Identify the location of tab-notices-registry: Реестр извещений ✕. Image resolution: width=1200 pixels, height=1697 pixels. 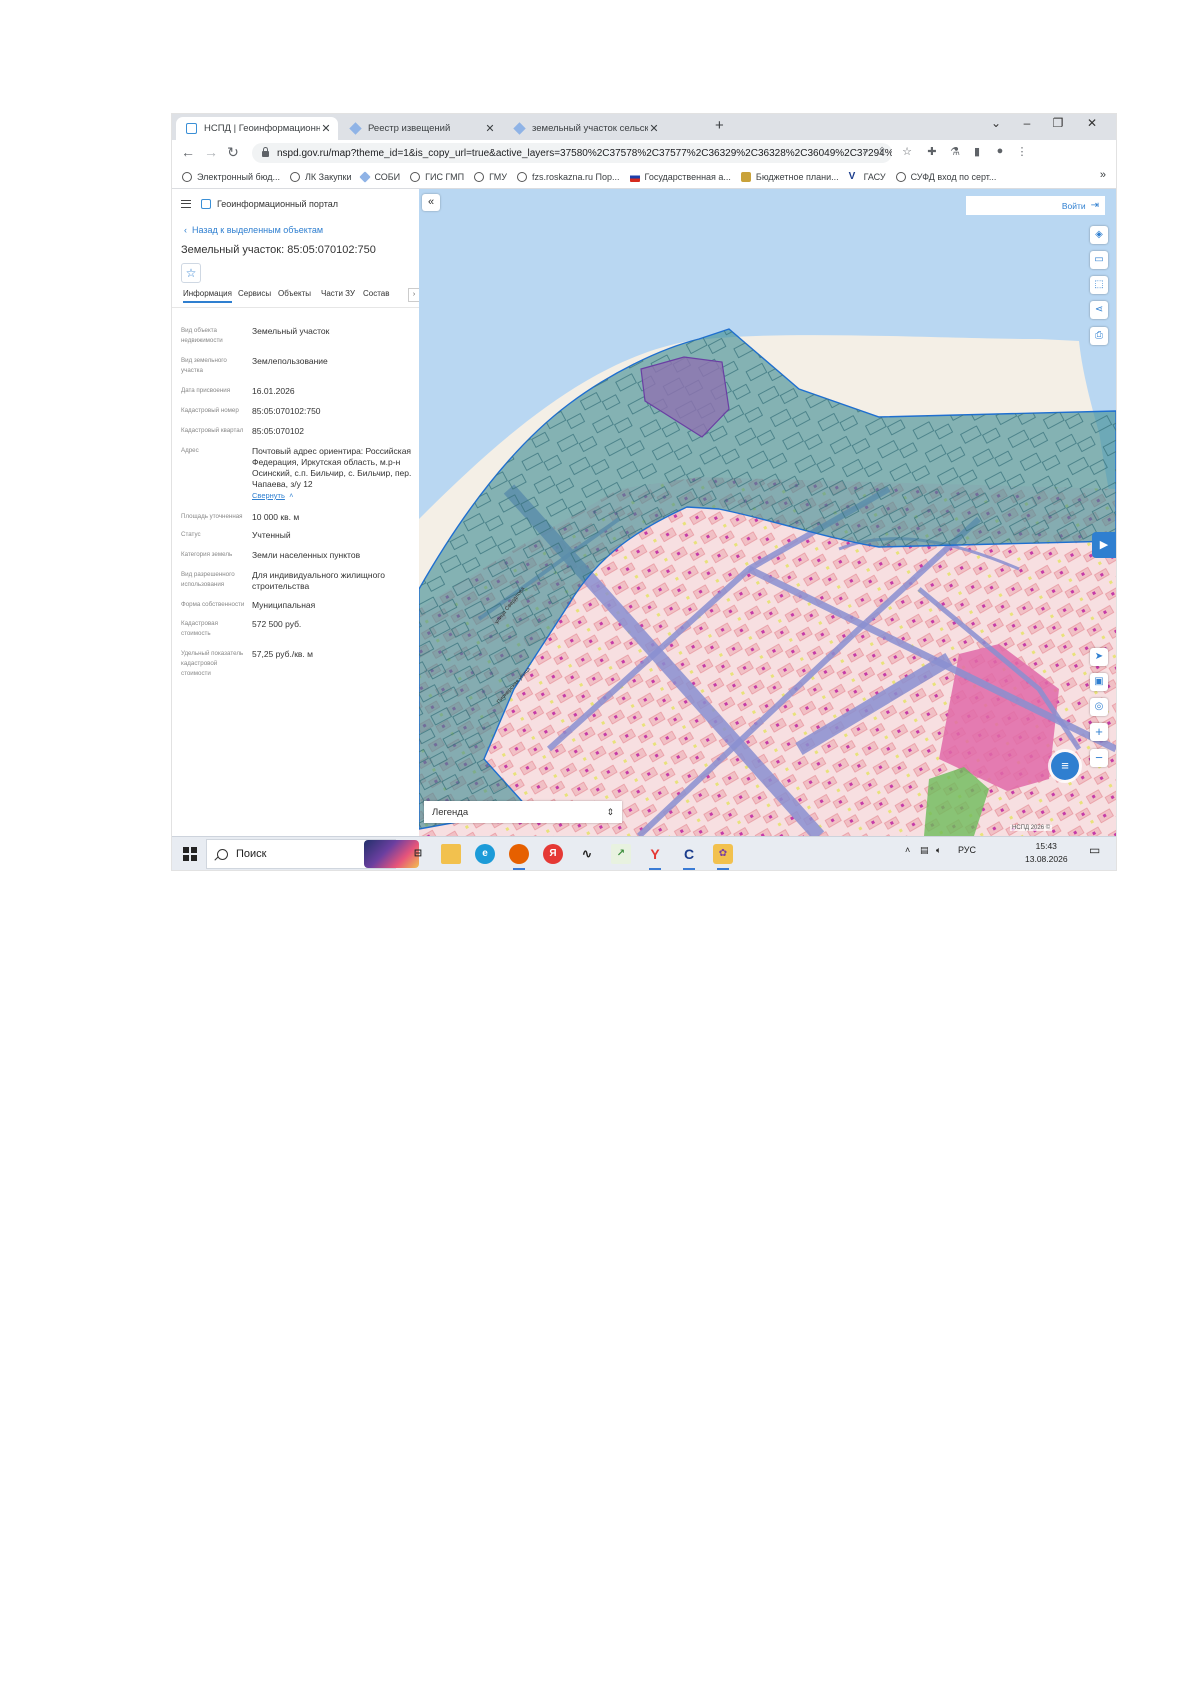
(421, 128).